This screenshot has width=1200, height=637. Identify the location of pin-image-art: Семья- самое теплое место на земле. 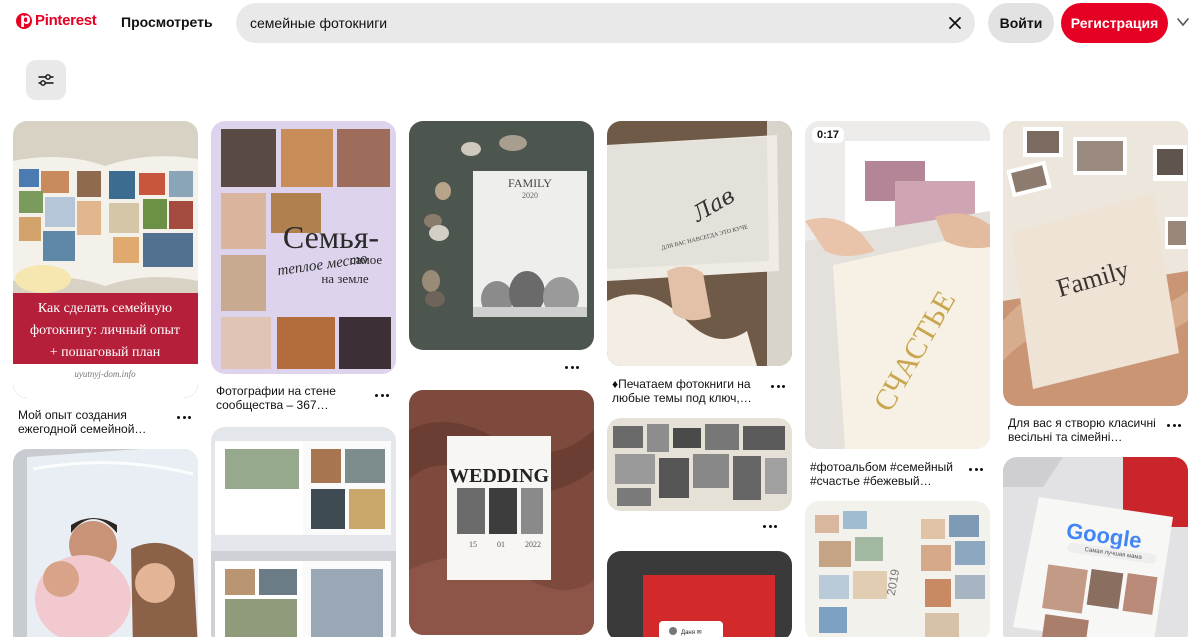
(303, 247).